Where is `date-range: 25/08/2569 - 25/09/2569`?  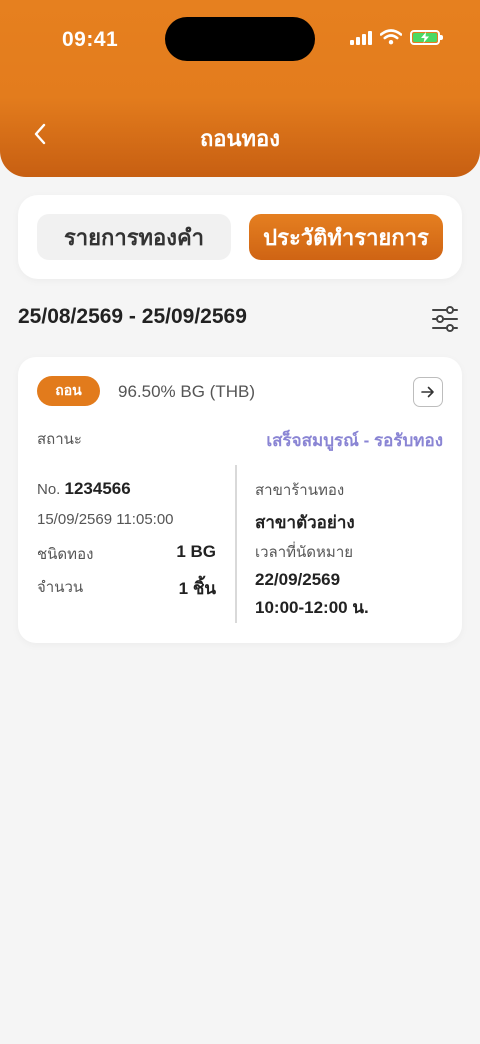
date-range: 25/08/2569 - 25/09/2569 is located at coordinates (132, 317).